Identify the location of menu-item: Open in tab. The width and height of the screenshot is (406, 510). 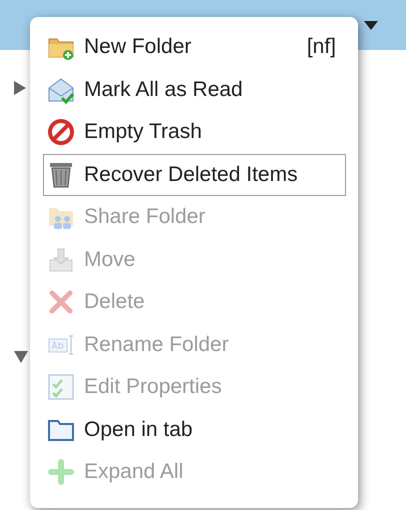
(194, 429).